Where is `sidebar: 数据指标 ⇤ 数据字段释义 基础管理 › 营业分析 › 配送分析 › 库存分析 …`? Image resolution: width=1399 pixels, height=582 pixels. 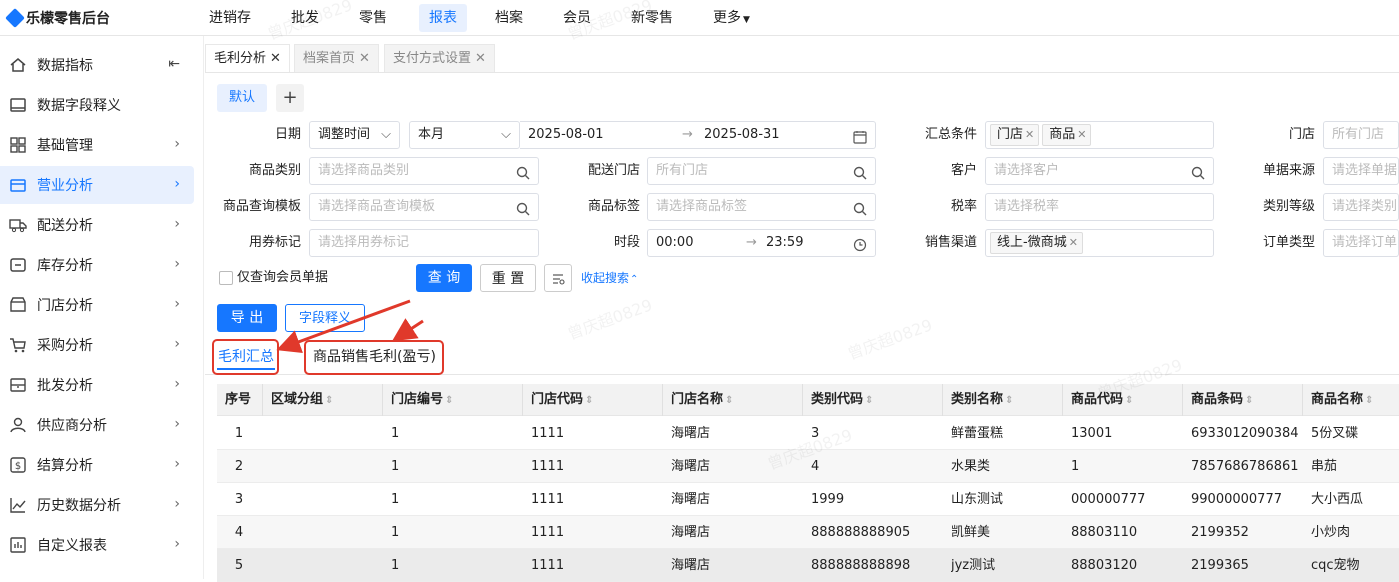 sidebar: 数据指标 ⇤ 数据字段释义 基础管理 › 营业分析 › 配送分析 › 库存分析 … is located at coordinates (102, 307).